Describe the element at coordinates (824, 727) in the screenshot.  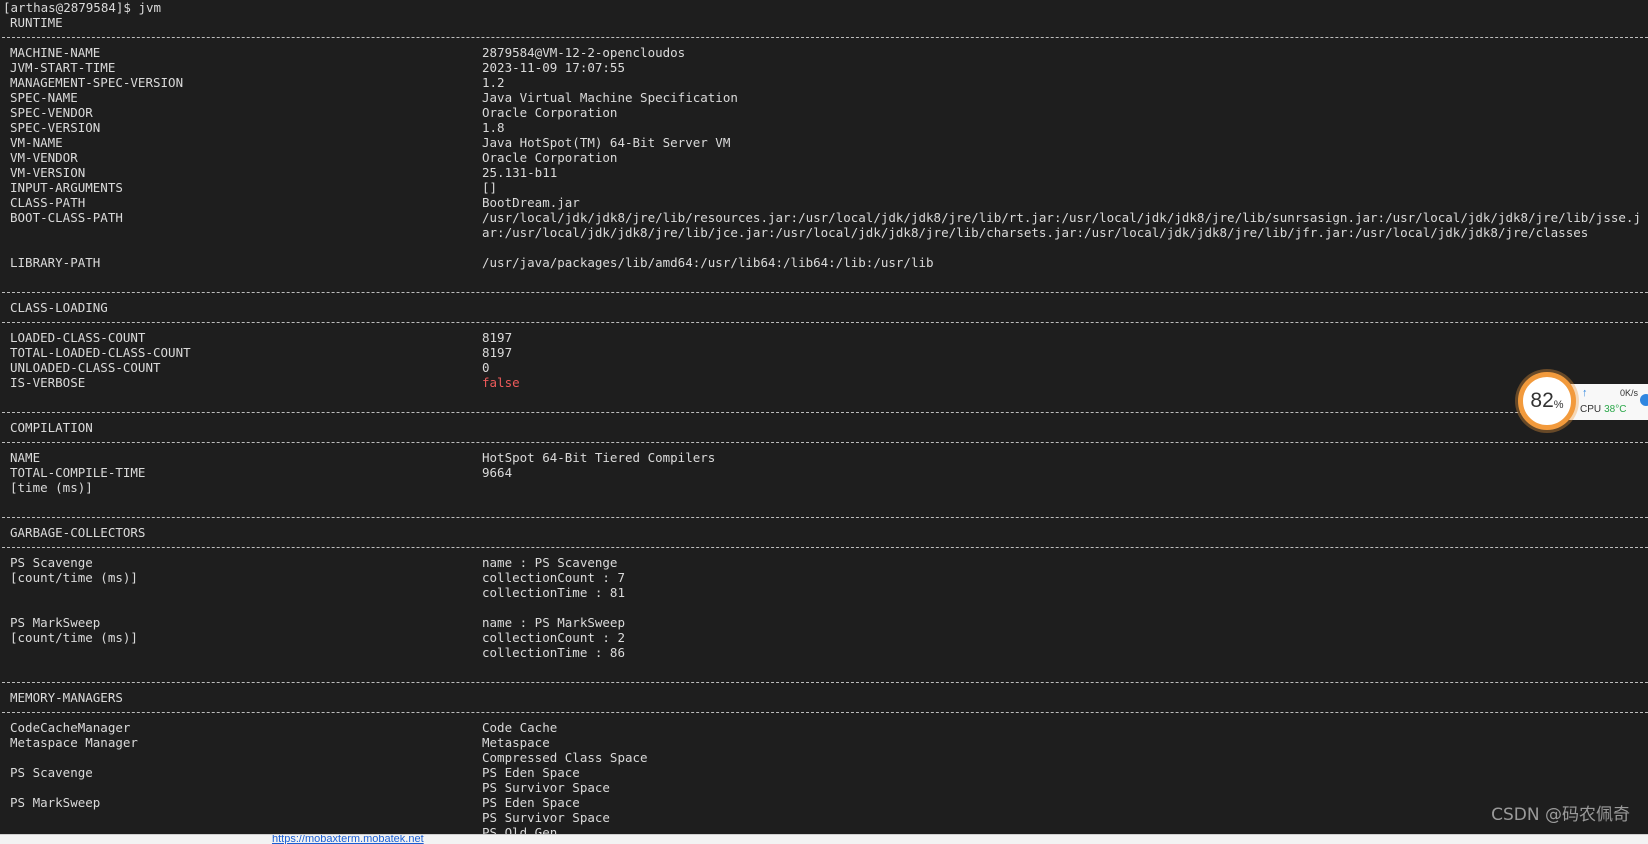
I see `mm-row: CodeCacheManager Code Cache` at that location.